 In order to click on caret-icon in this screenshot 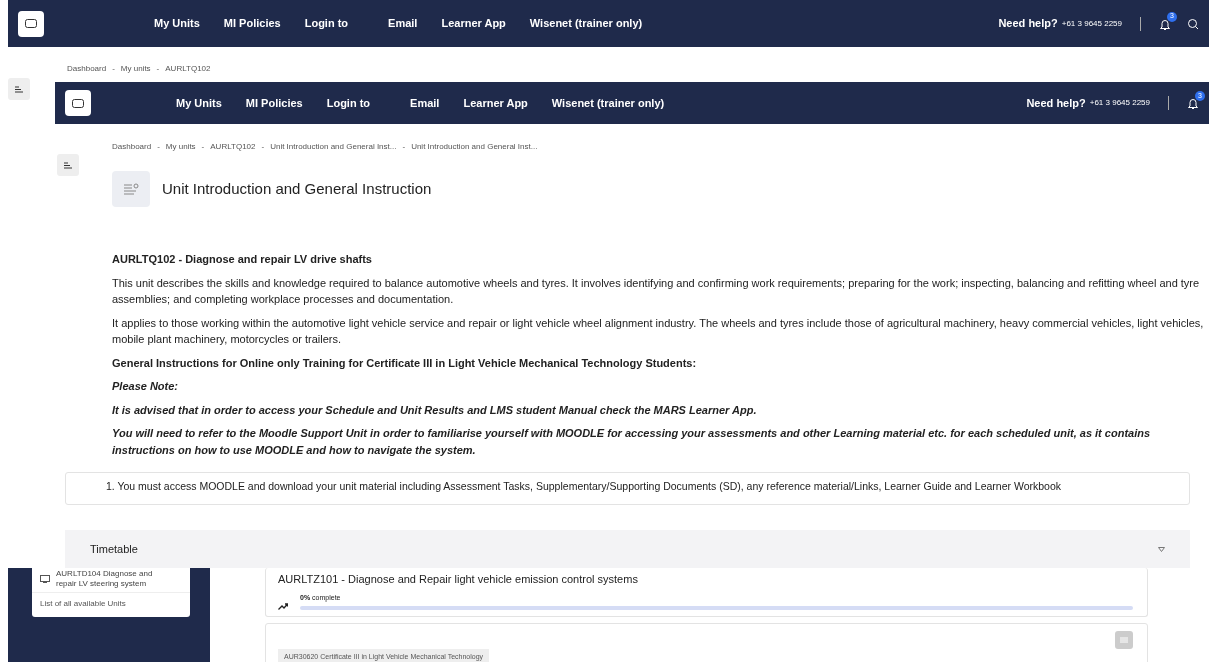, I will do `click(1161, 549)`.